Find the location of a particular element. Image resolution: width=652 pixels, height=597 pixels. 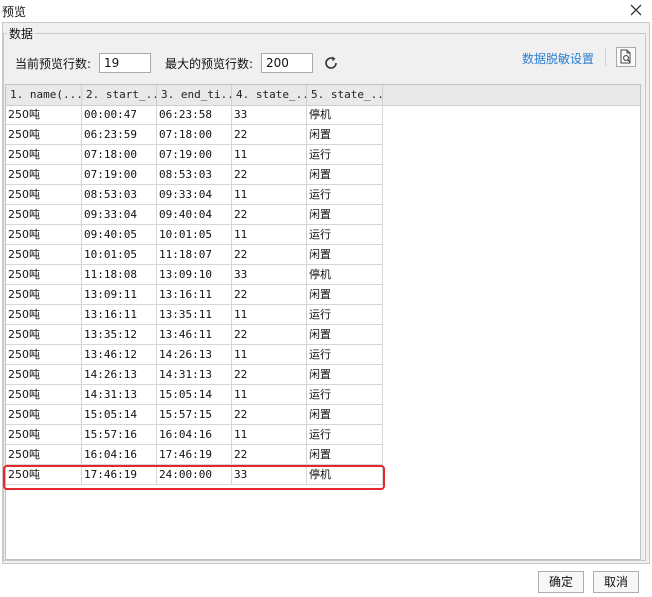

table-row: 250吨 15:05:14 15:57:15 22 闲置 is located at coordinates (194, 415).